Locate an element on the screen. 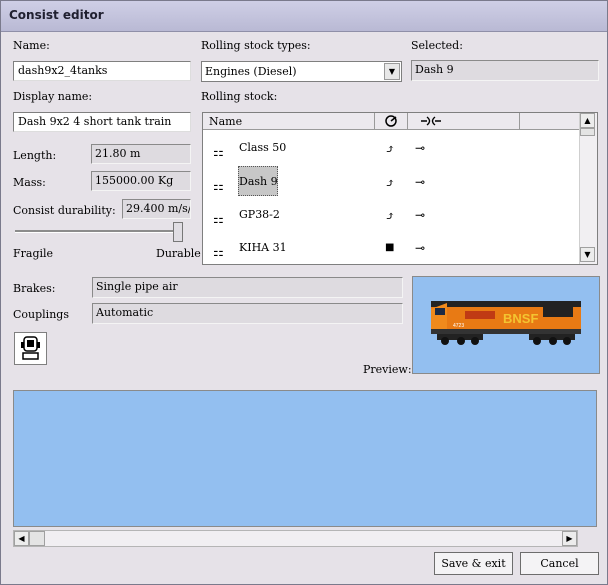 Image resolution: width=608 pixels, height=585 pixels. reverse-icon is located at coordinates (391, 121).